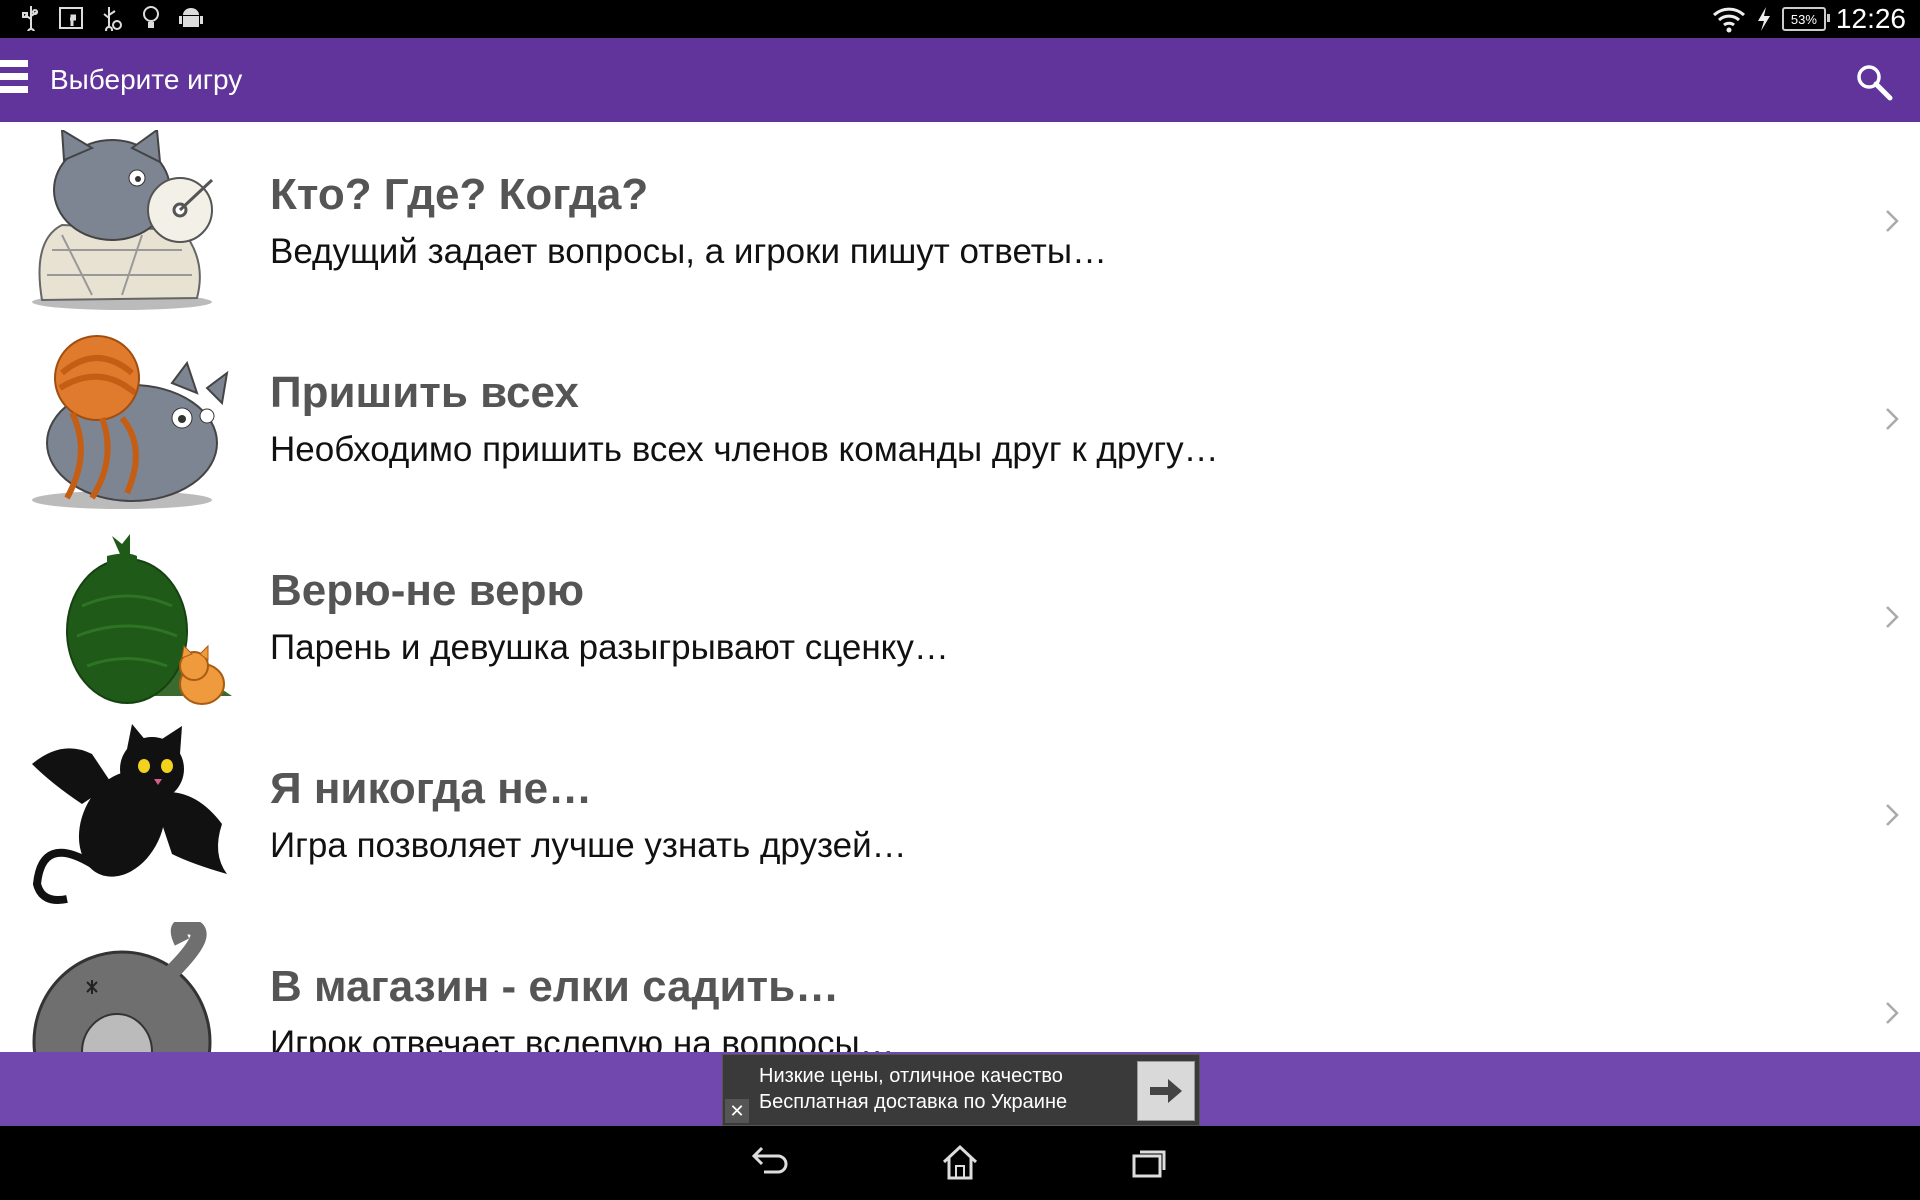 This screenshot has height=1200, width=1920. I want to click on cat-wrapped-in-thread-icon, so click(123, 220).